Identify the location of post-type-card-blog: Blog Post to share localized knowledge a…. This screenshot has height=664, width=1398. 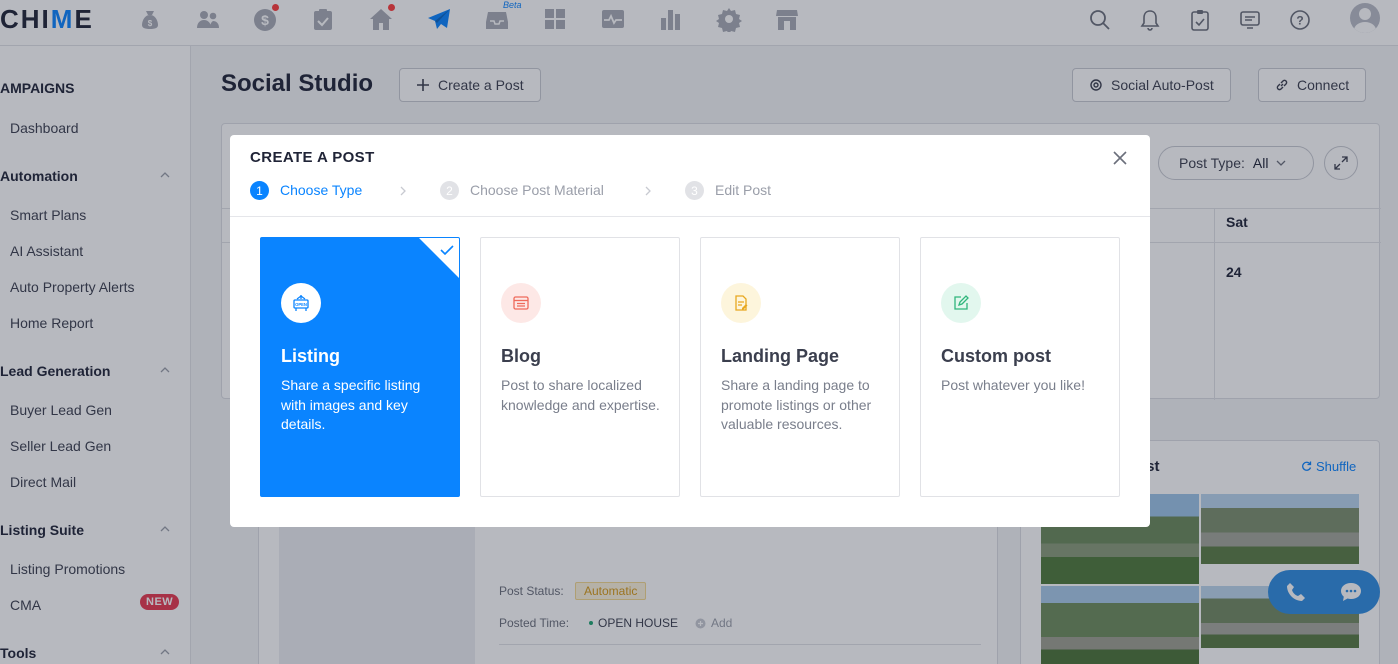
(580, 367).